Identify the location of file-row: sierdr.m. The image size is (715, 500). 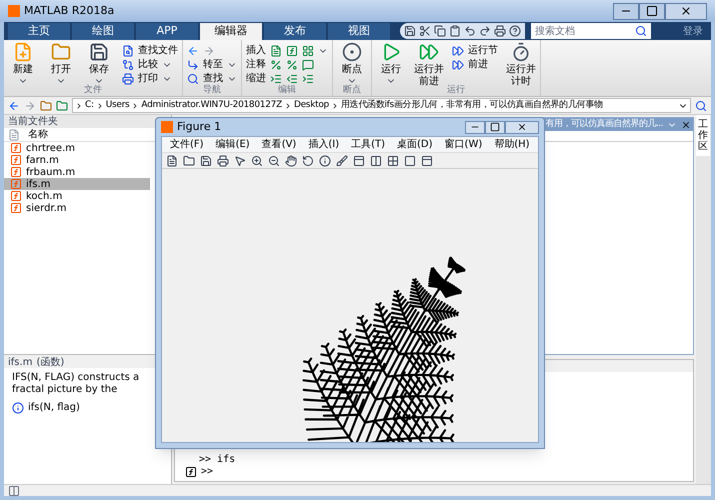
(77, 208).